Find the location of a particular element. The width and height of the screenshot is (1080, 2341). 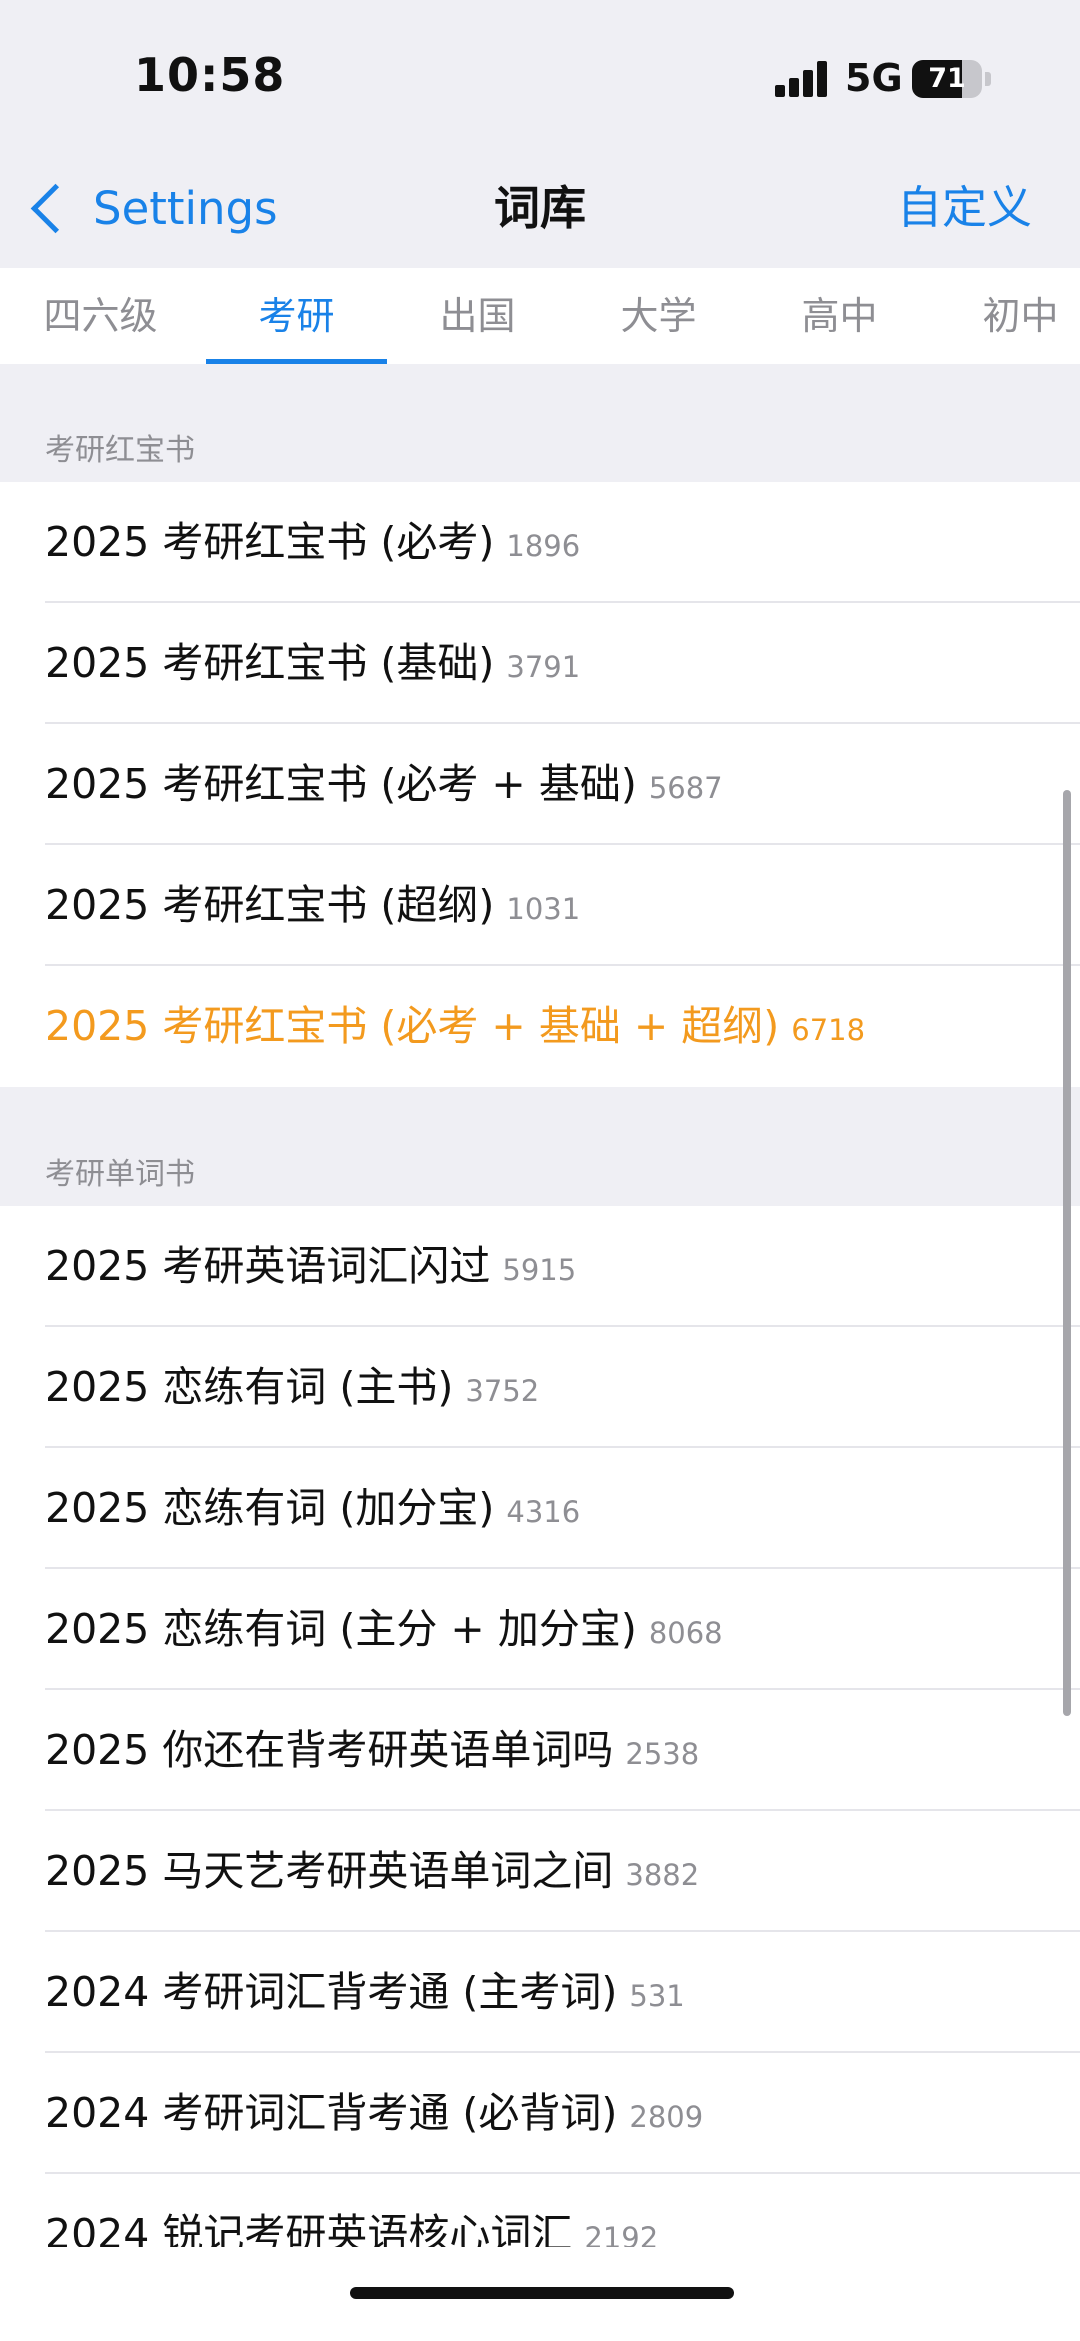

list-item: 2025 马天艺考研英语单词之间 3882 is located at coordinates (540, 1871).